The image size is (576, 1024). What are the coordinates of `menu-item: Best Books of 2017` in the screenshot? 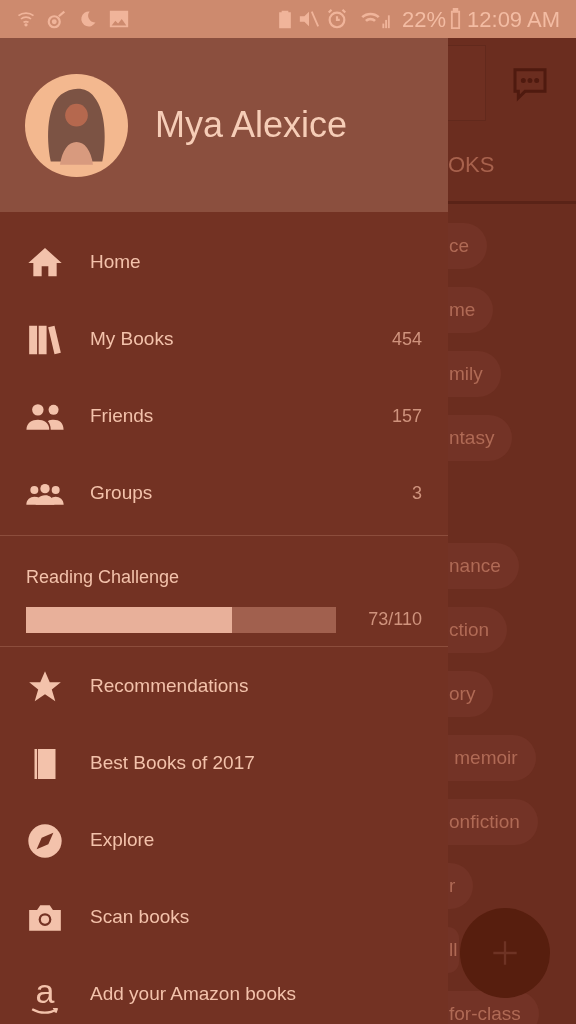 It's located at (224, 763).